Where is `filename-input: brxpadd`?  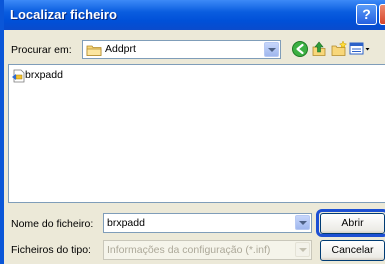 filename-input: brxpadd is located at coordinates (207, 223).